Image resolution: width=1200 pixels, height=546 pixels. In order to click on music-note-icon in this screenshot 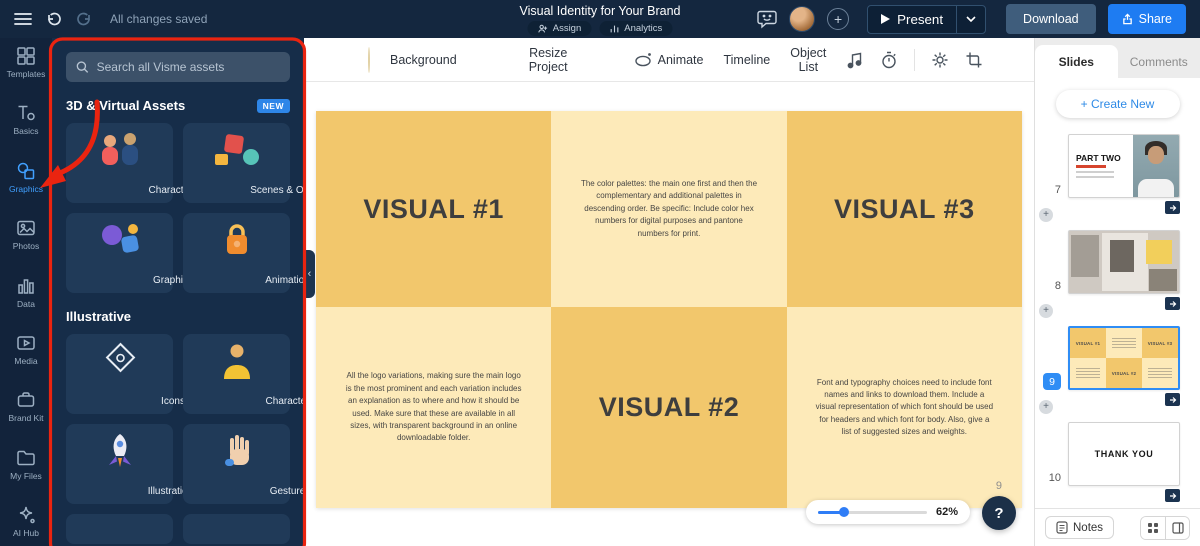, I will do `click(855, 60)`.